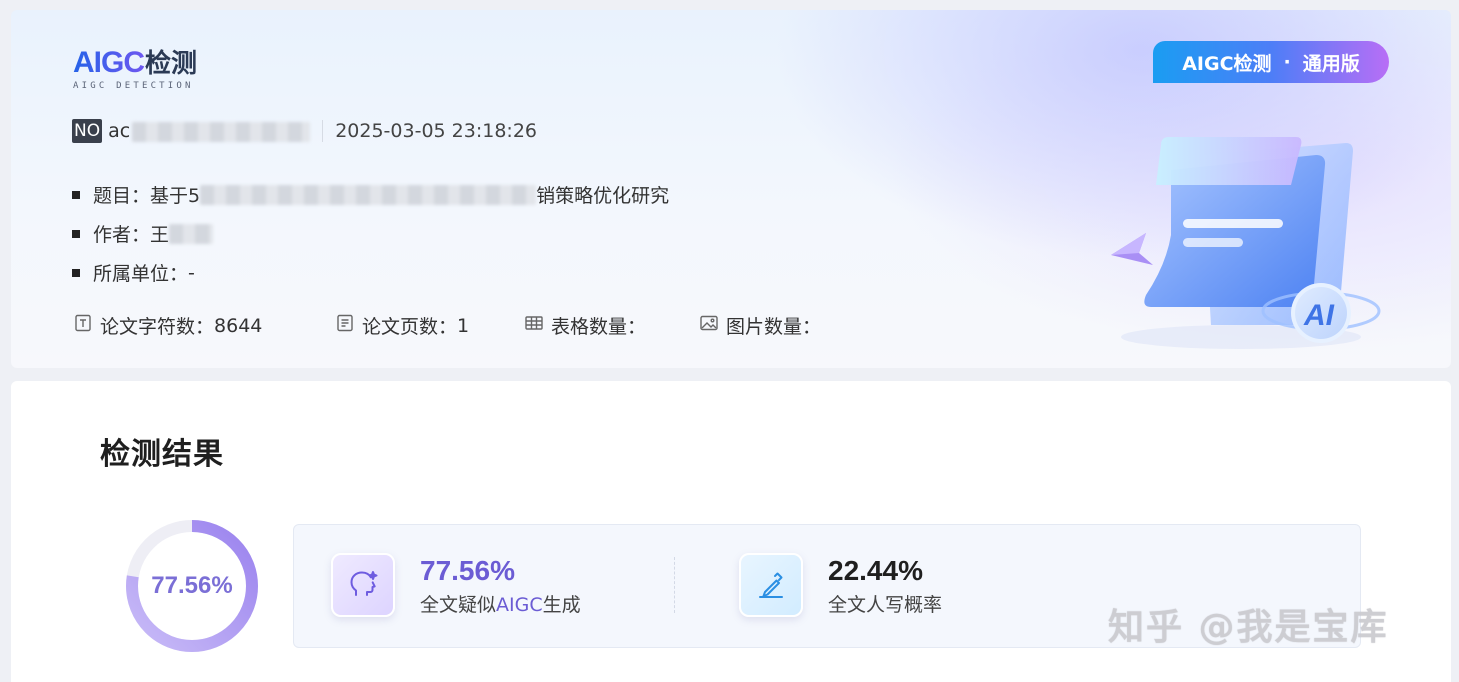  I want to click on meta-divider, so click(323, 131).